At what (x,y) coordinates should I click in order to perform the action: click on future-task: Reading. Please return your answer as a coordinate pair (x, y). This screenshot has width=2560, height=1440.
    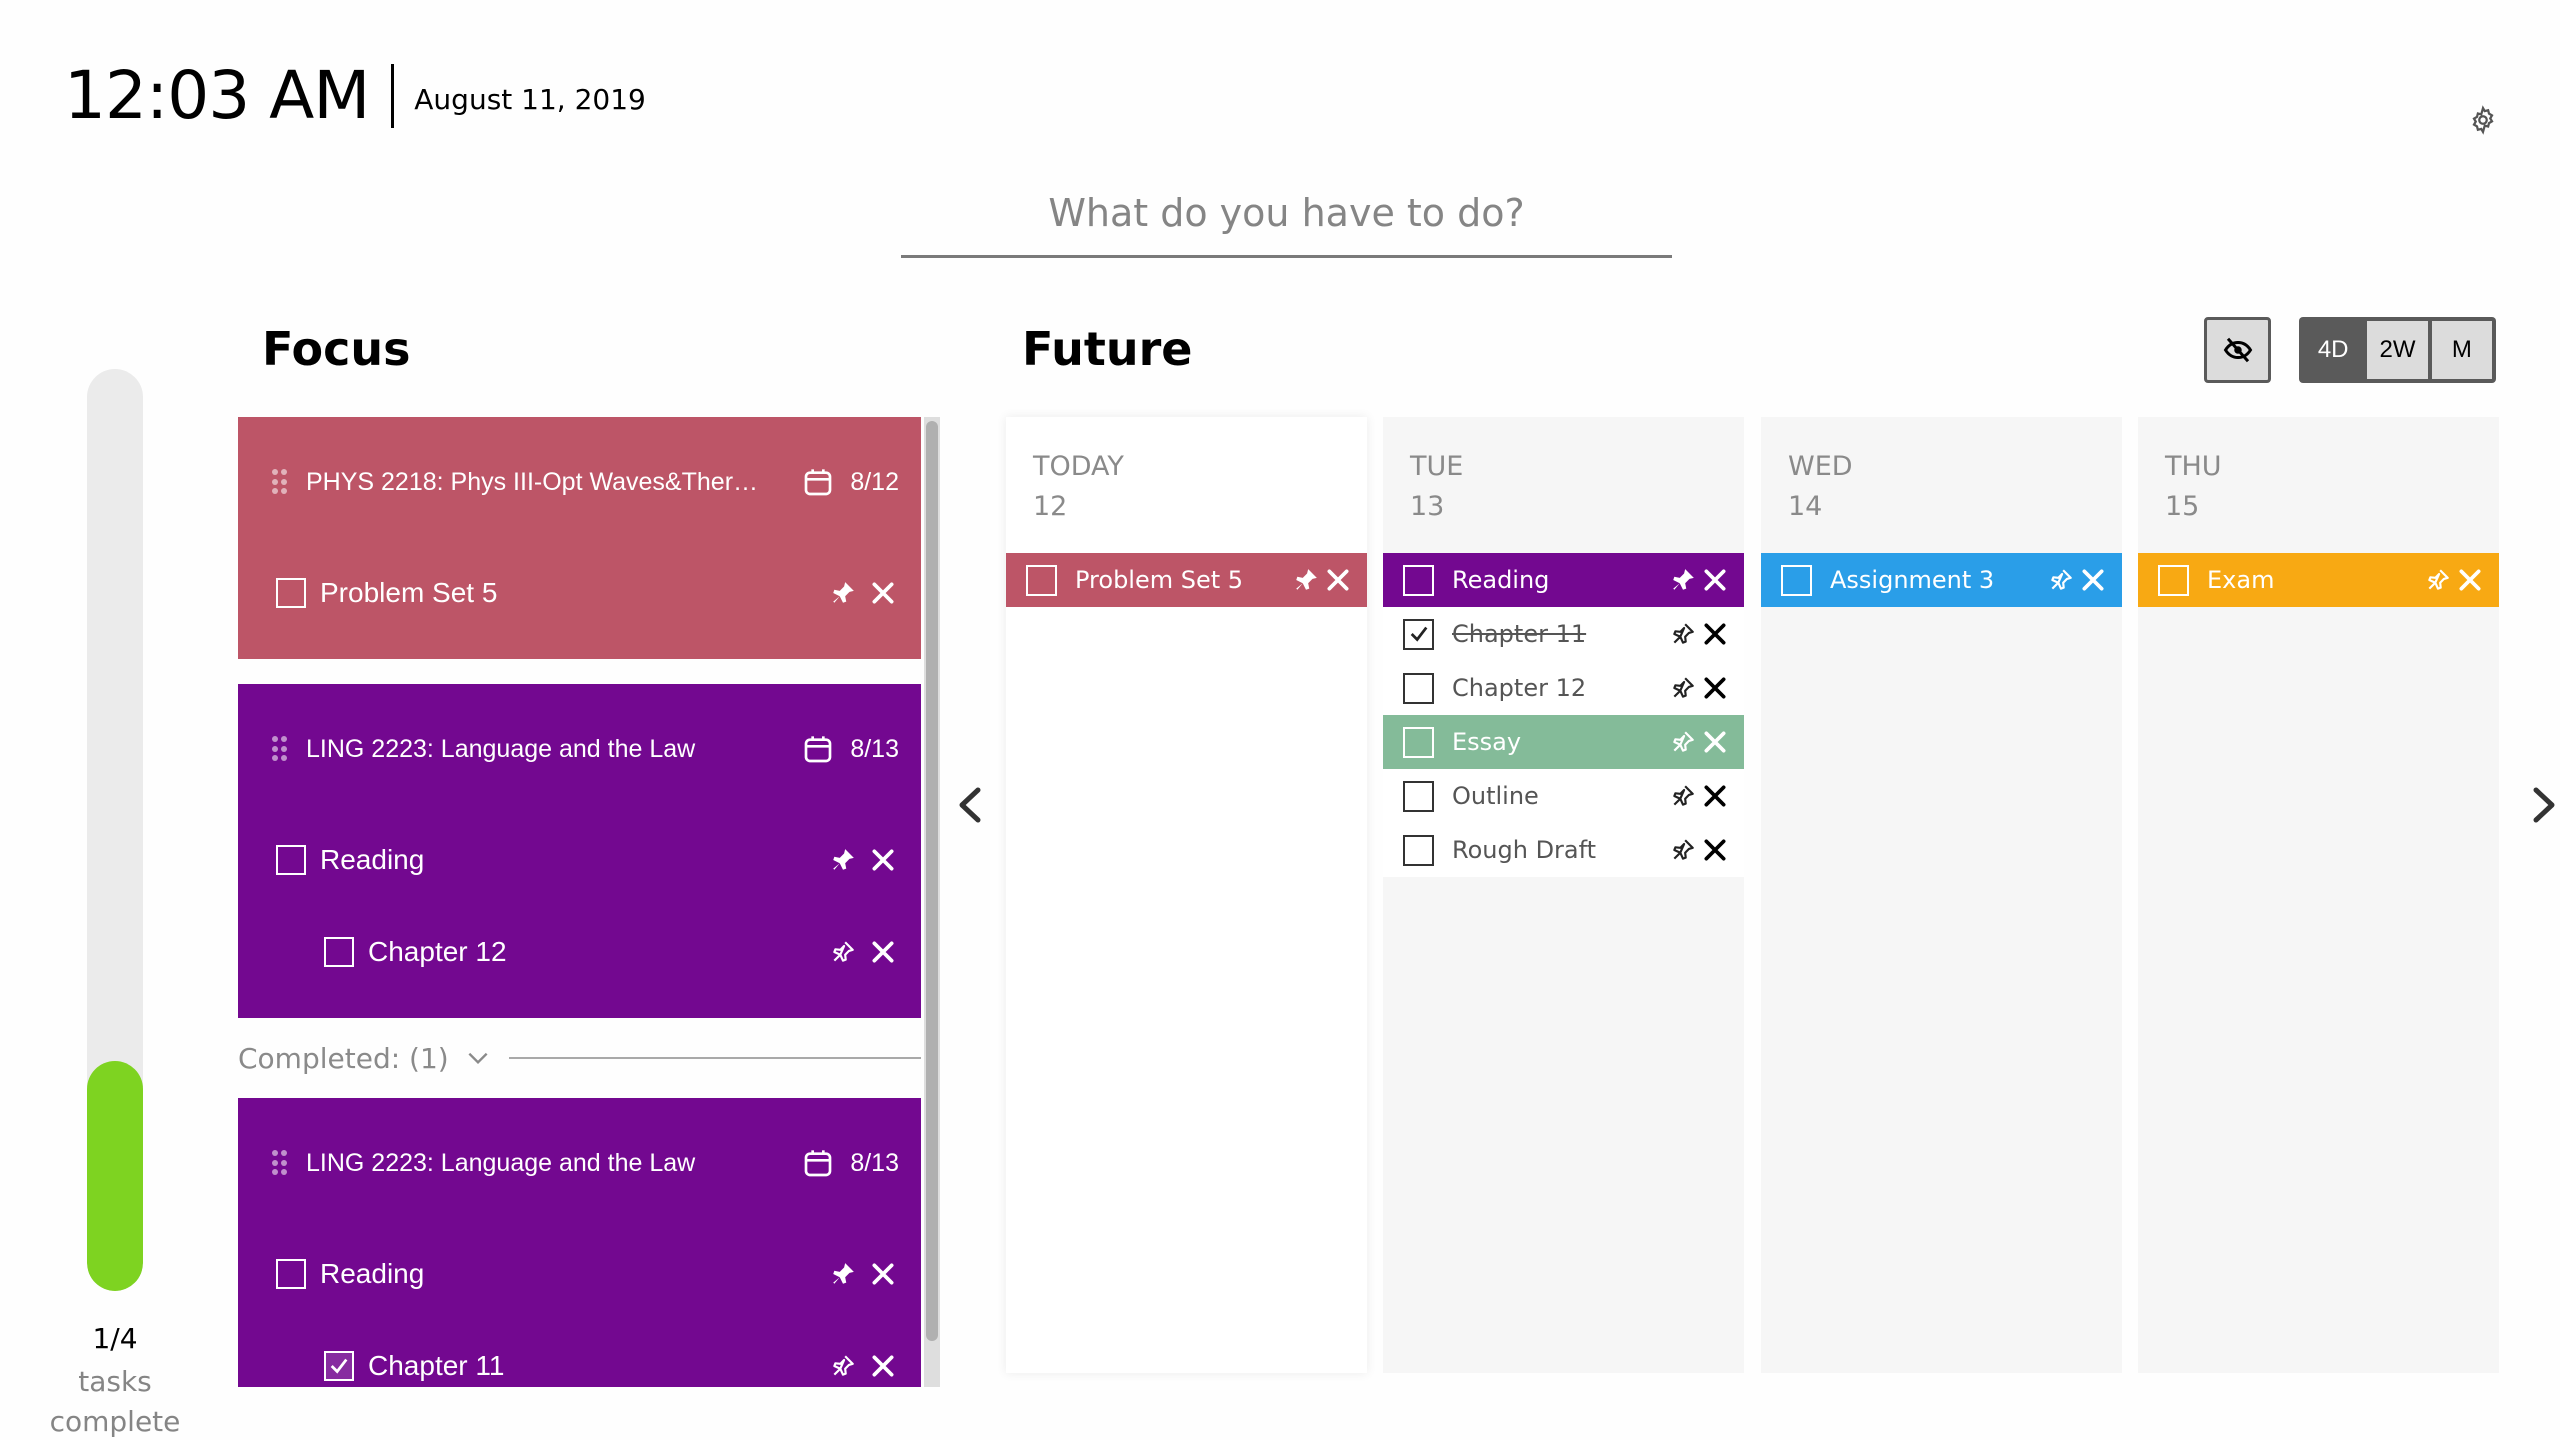
    Looking at the image, I should click on (1563, 580).